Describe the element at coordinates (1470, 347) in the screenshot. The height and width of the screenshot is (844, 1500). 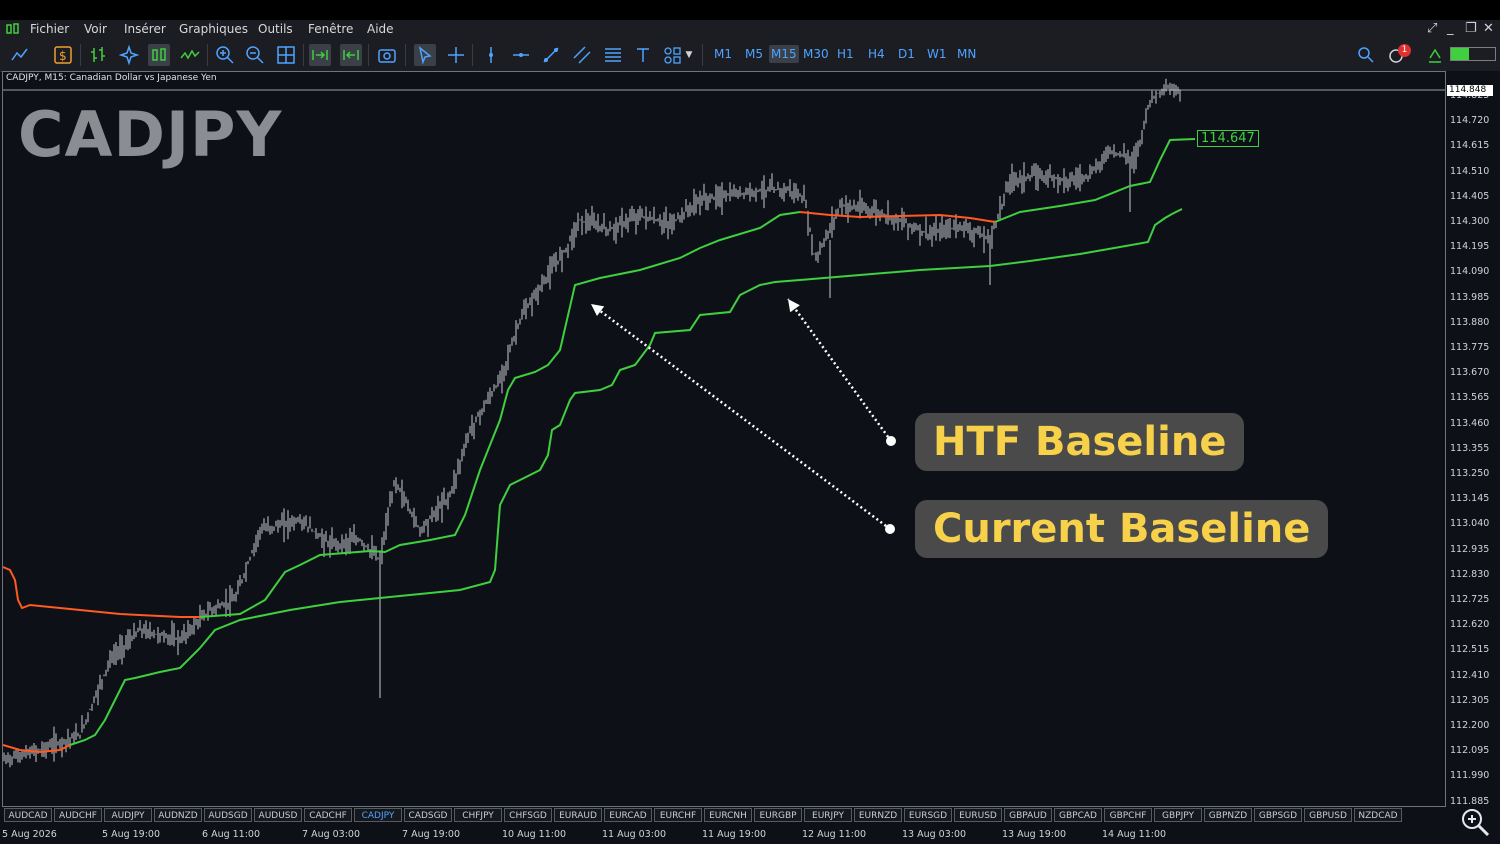
I see `price-tick: 113.775` at that location.